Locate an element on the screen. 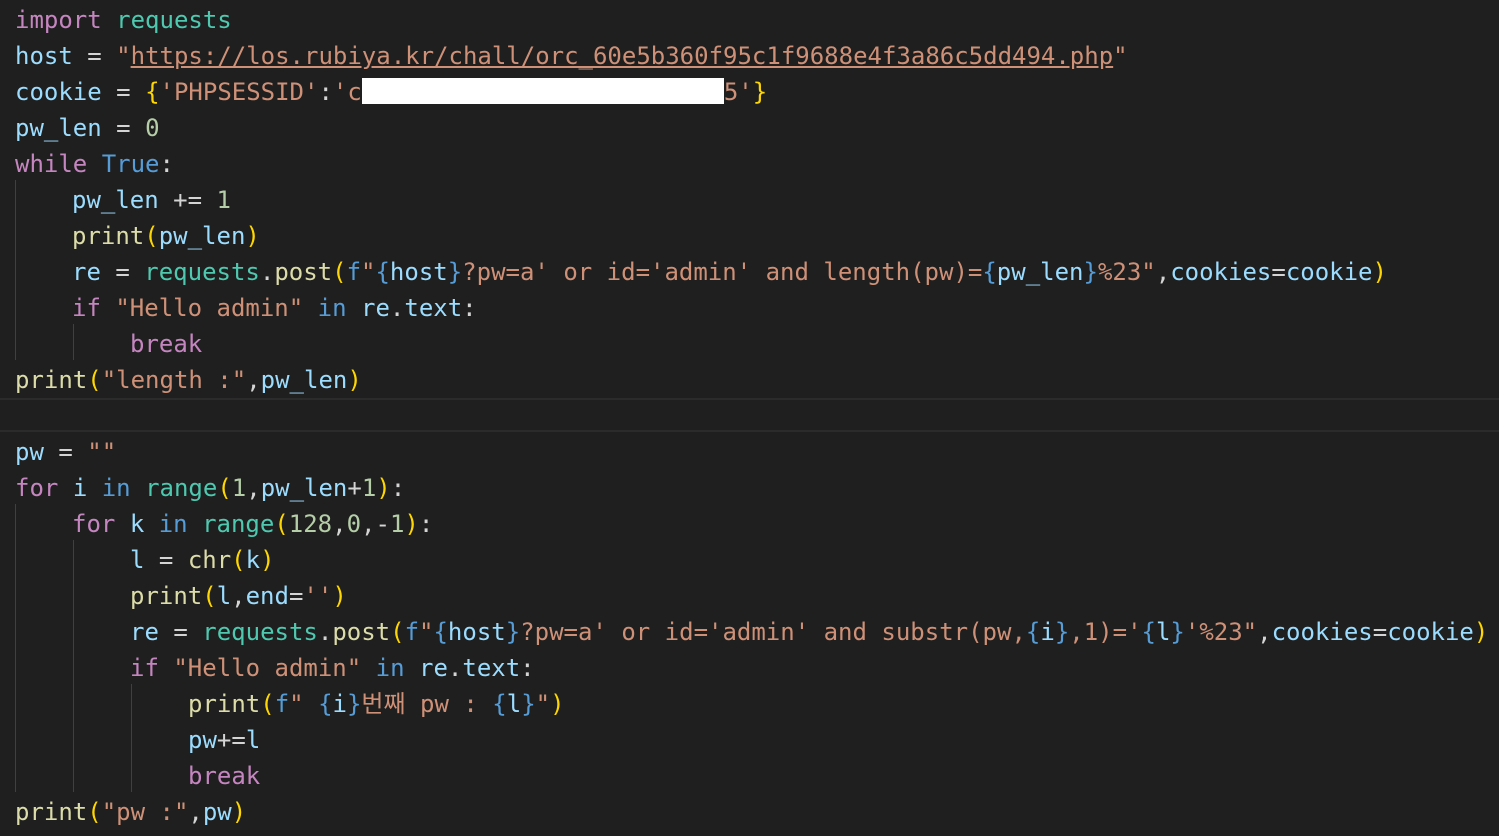 This screenshot has height=836, width=1499. code-line-15: for k in range(128,0,-1): is located at coordinates (252, 524).